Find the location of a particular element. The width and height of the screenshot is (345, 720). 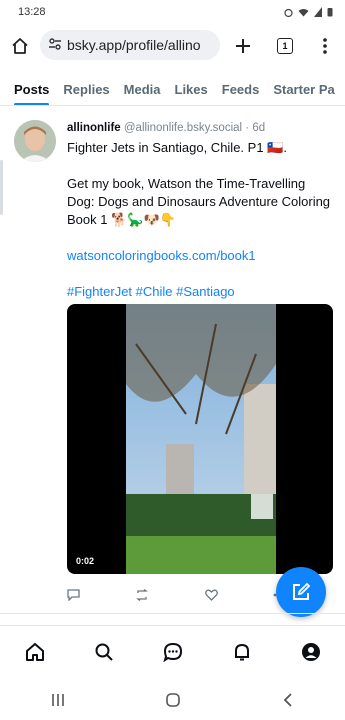

display-name: allinonlife is located at coordinates (94, 128).